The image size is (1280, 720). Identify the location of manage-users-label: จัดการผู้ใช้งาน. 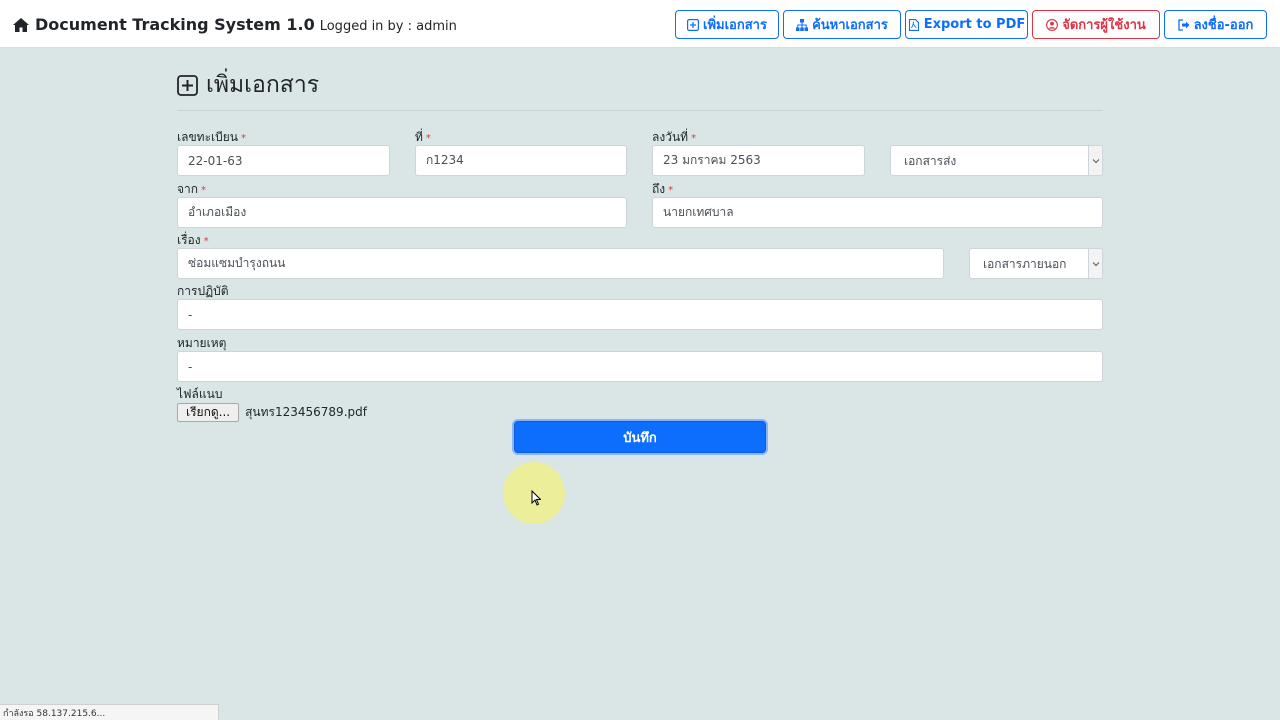
(1104, 25).